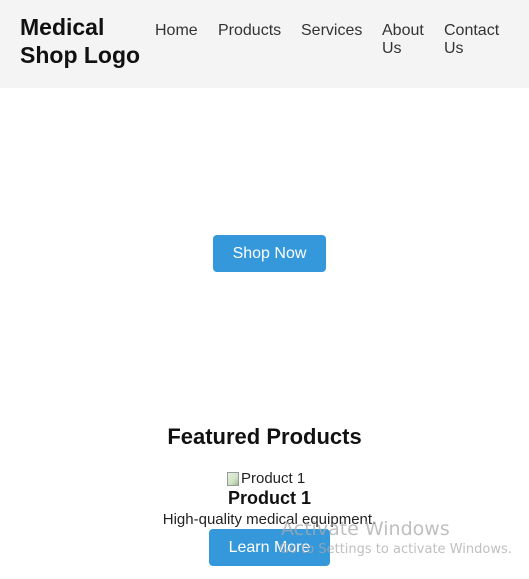 The height and width of the screenshot is (579, 529). Describe the element at coordinates (264, 436) in the screenshot. I see `featured-products-heading: Featured Products` at that location.